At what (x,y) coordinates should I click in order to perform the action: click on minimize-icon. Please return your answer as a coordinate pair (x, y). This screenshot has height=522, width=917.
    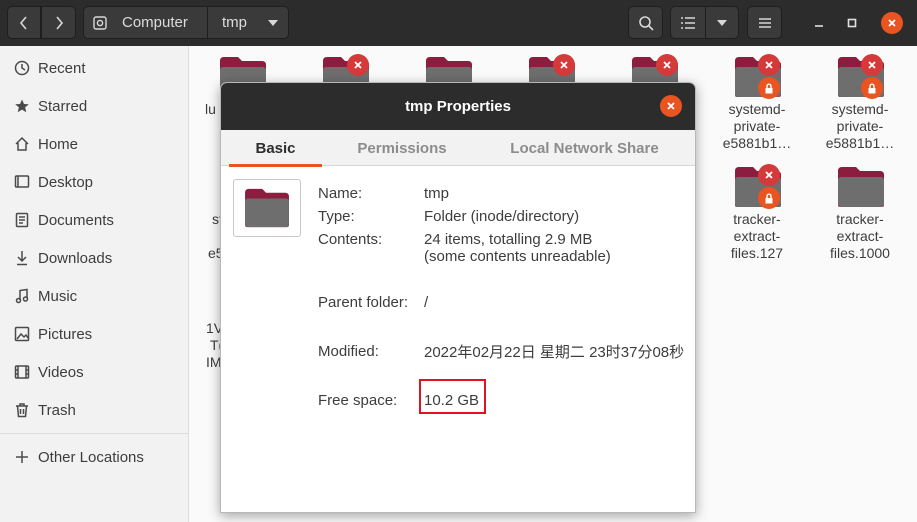
    Looking at the image, I should click on (819, 26).